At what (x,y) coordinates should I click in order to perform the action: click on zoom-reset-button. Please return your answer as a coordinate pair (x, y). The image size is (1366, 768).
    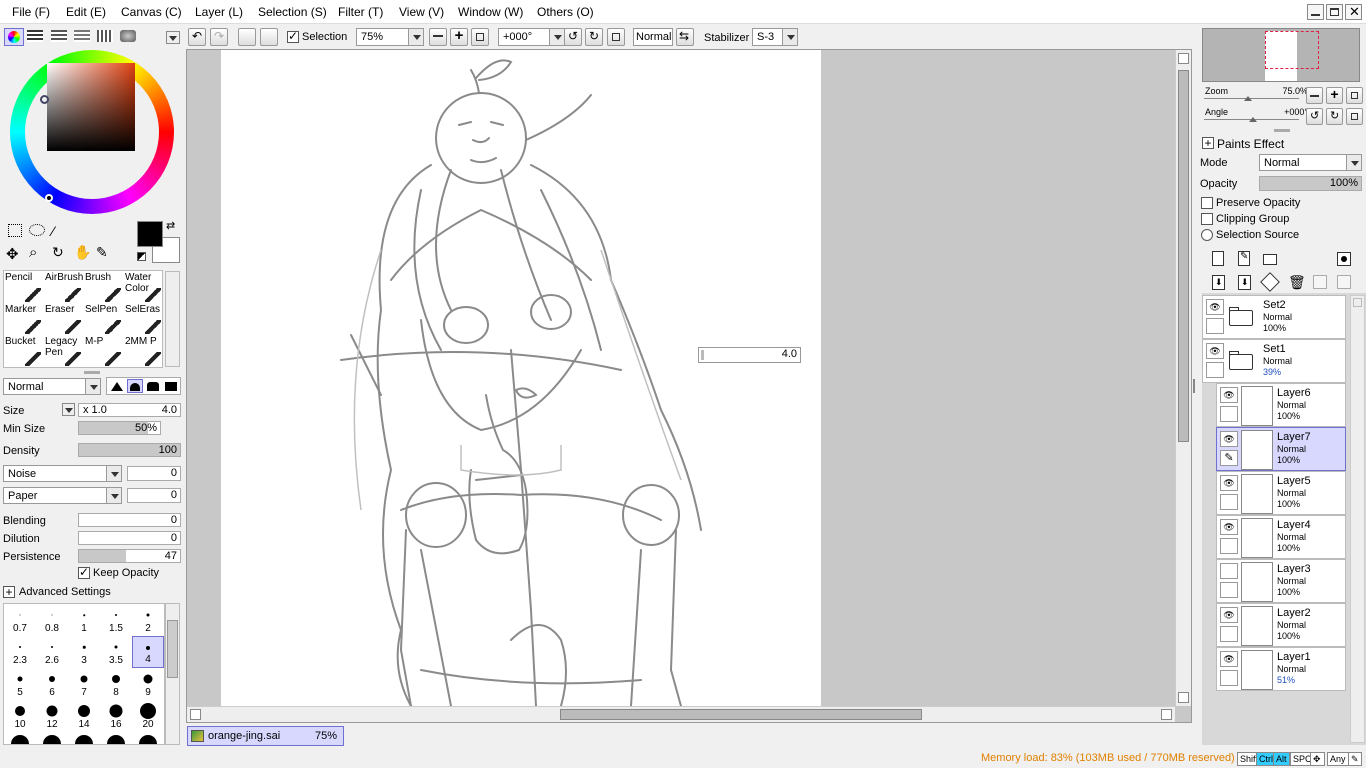
    Looking at the image, I should click on (480, 37).